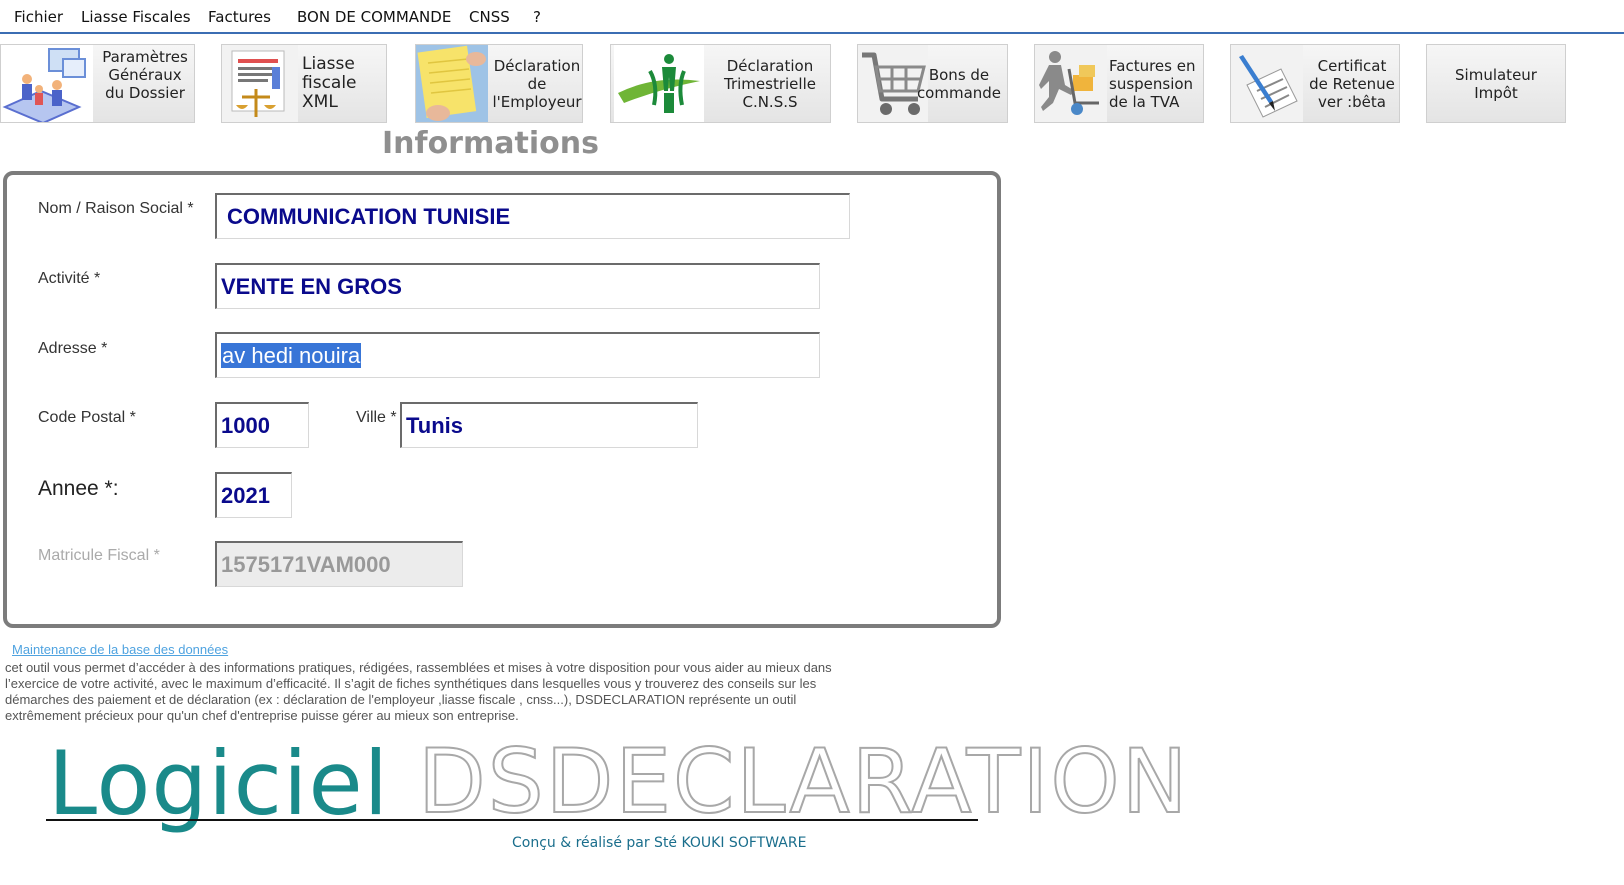  I want to click on toolbar-simulateur-button: Simulateur Impôt, so click(1496, 83).